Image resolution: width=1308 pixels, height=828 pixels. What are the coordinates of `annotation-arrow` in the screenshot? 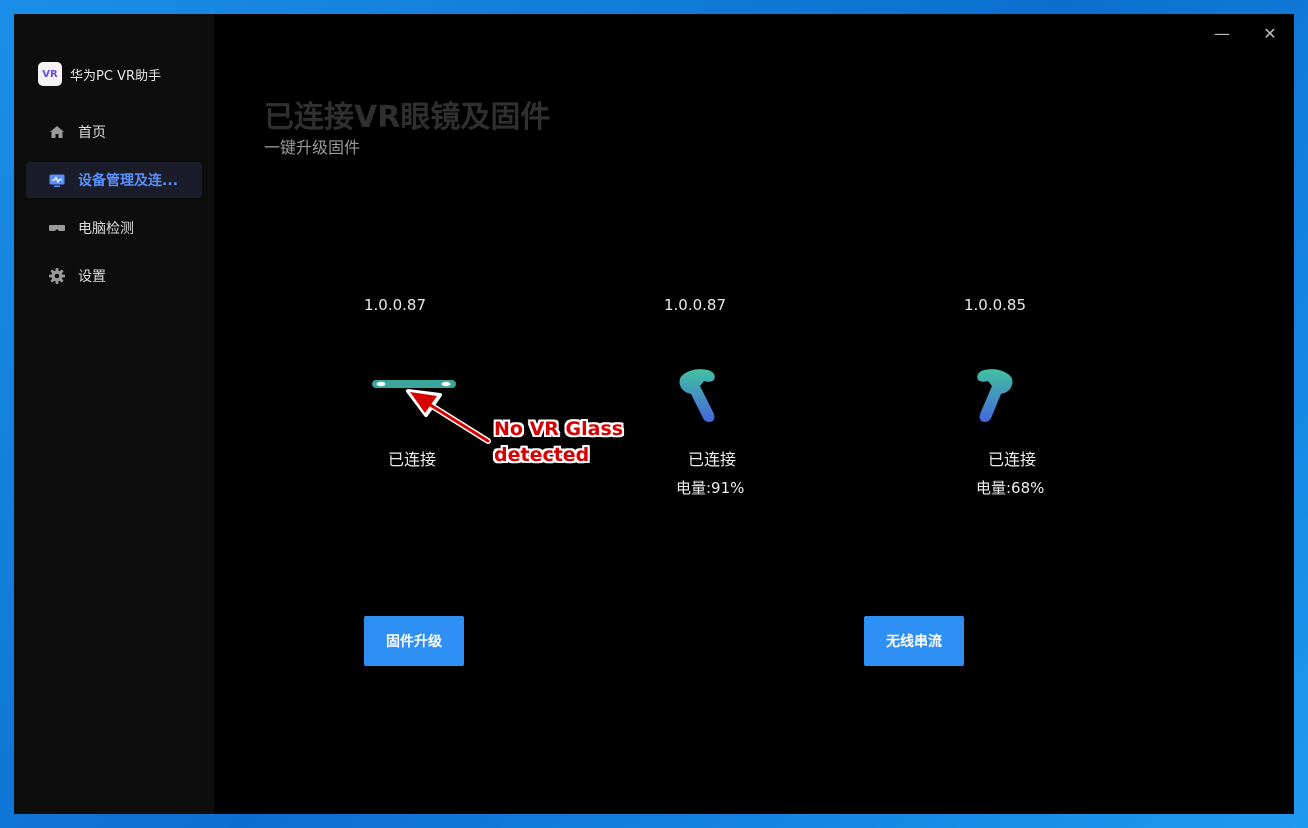 It's located at (448, 416).